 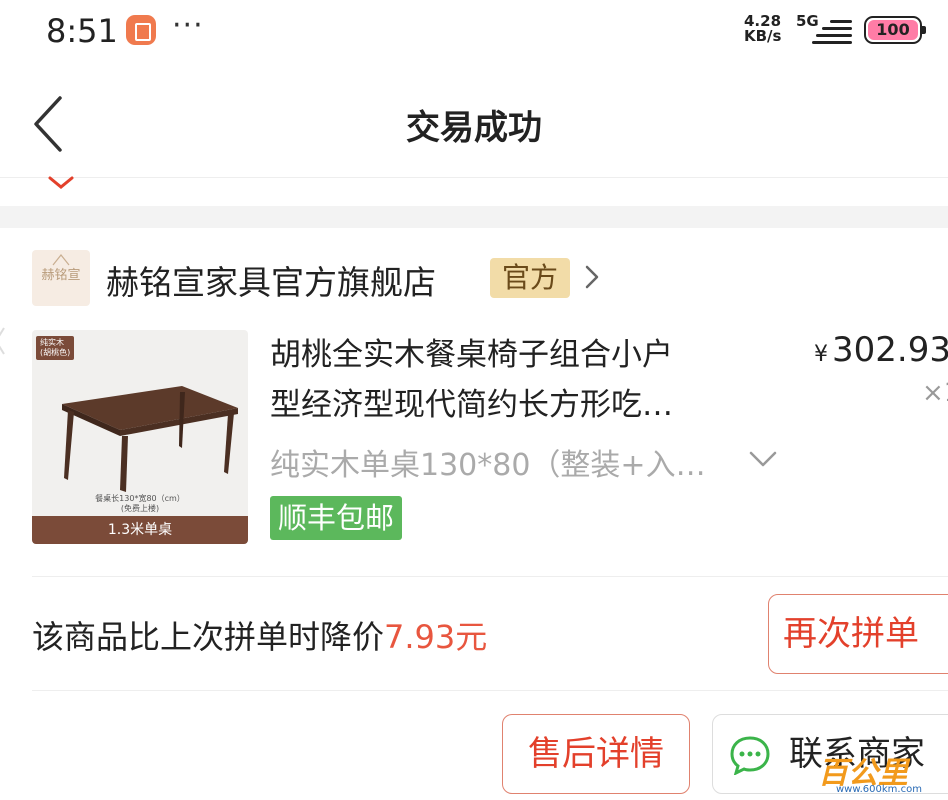 I want to click on chevron-right-icon, so click(x=592, y=277).